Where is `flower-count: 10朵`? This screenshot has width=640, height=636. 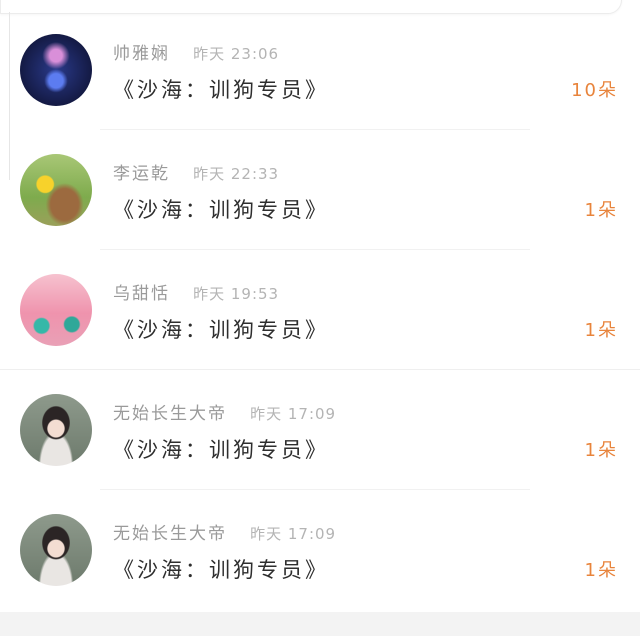
flower-count: 10朵 is located at coordinates (594, 90).